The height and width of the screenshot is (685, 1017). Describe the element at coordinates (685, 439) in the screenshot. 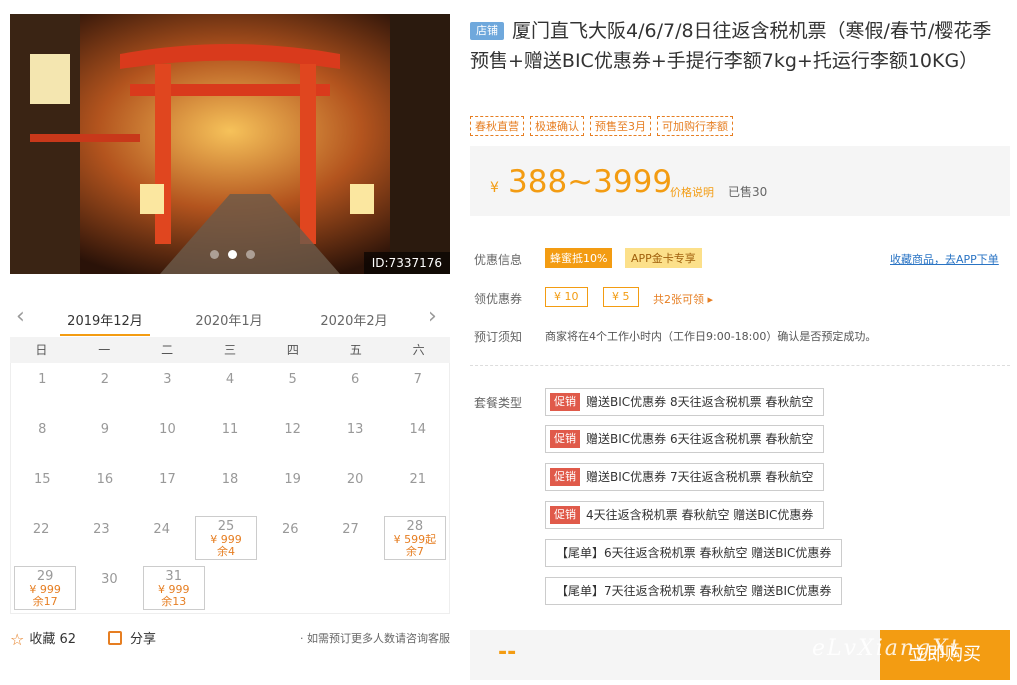

I see `package-option: 促销 赠送BIC优惠券 6天往返含税机票 春秋航空` at that location.